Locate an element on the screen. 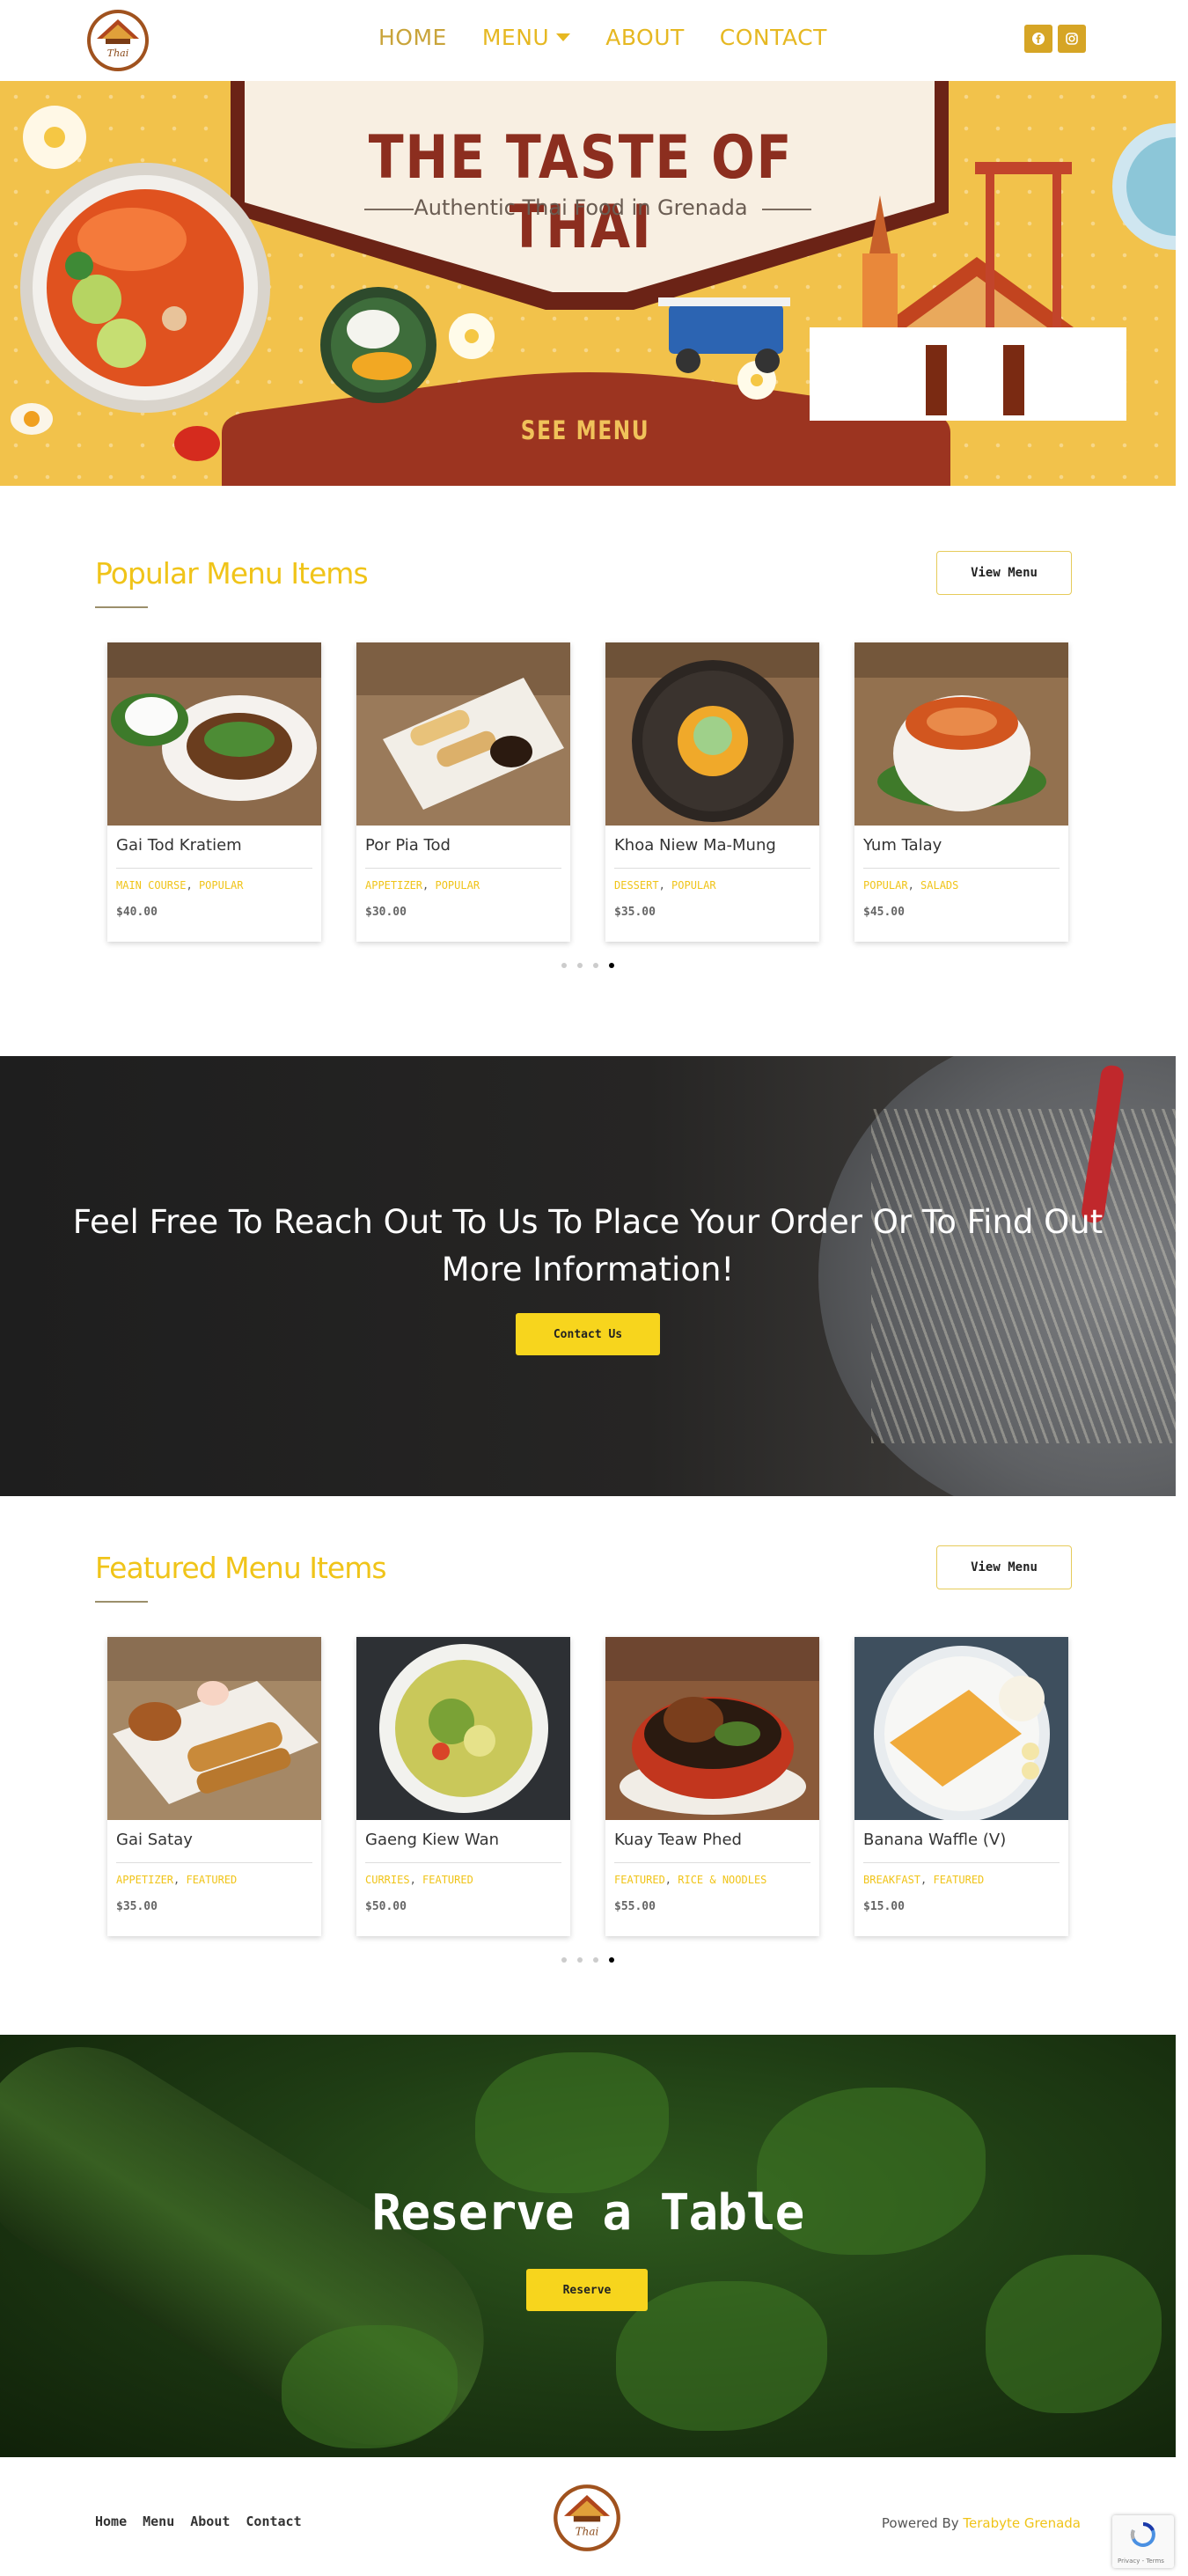 The width and height of the screenshot is (1188, 2576). recaptcha-terms: Privacy - Terms is located at coordinates (1141, 2561).